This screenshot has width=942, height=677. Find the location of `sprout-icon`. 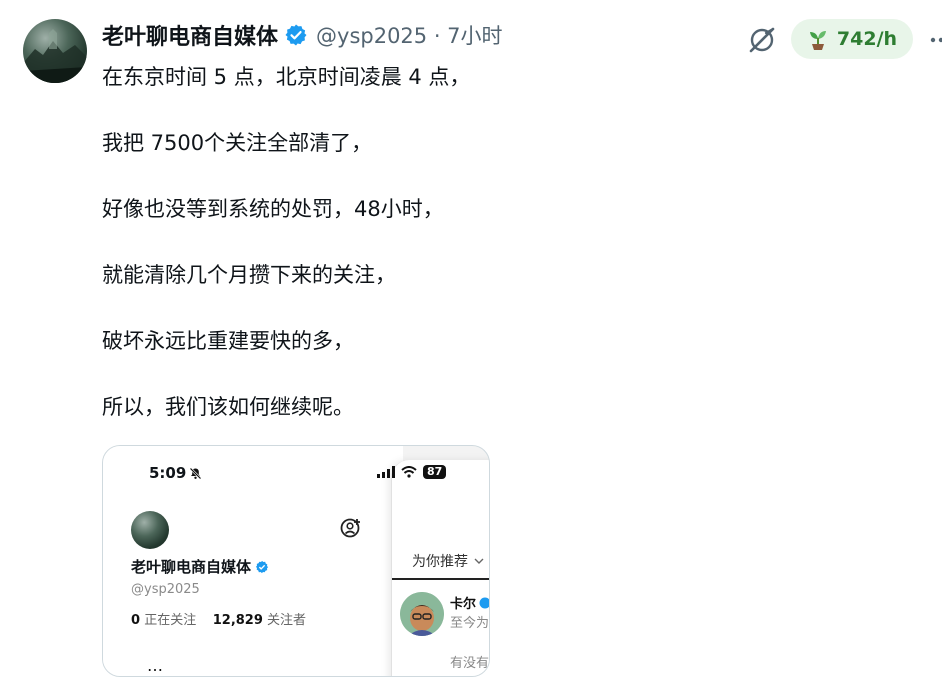

sprout-icon is located at coordinates (817, 40).